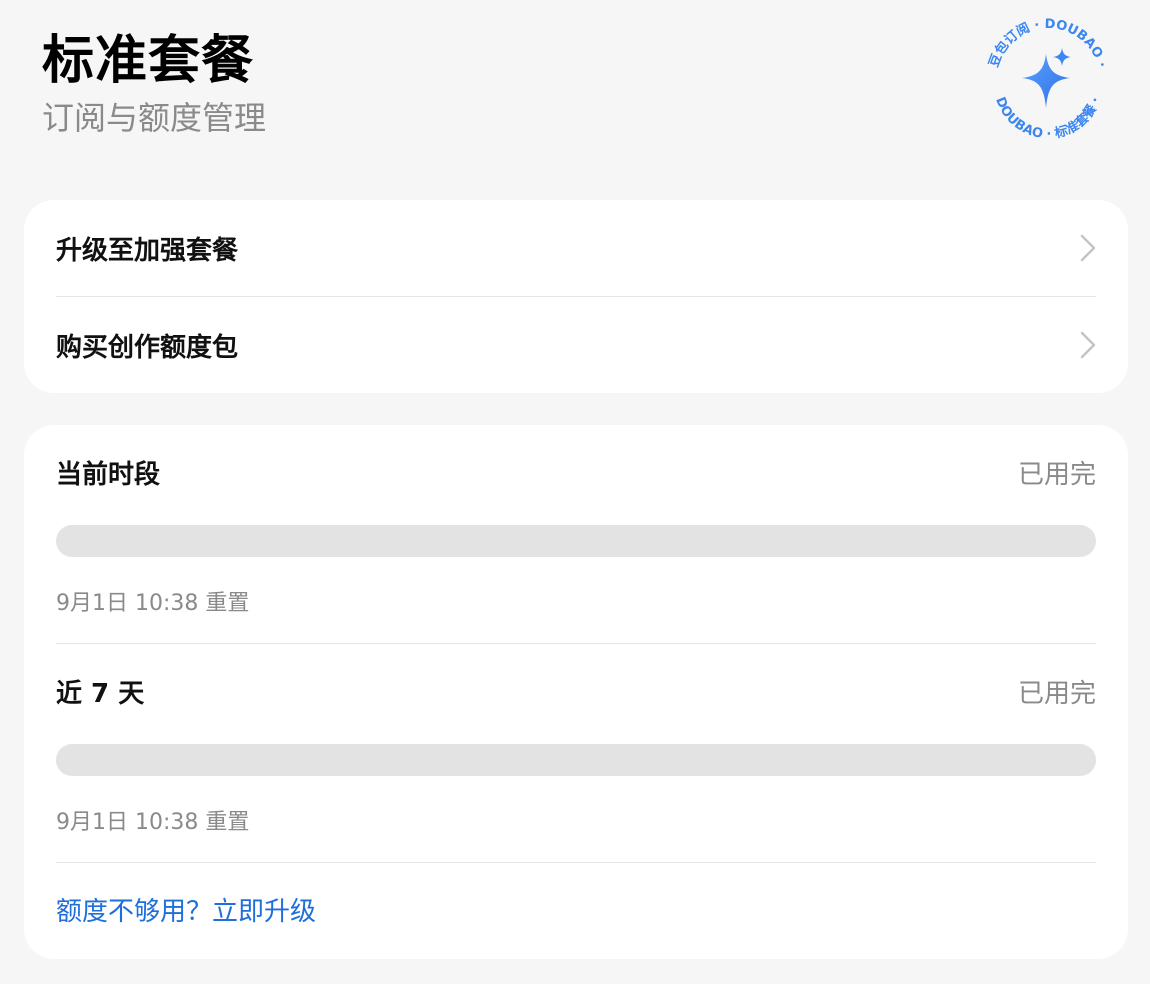  Describe the element at coordinates (576, 345) in the screenshot. I see `buy-credit-pack-button: 购买创作额度包` at that location.